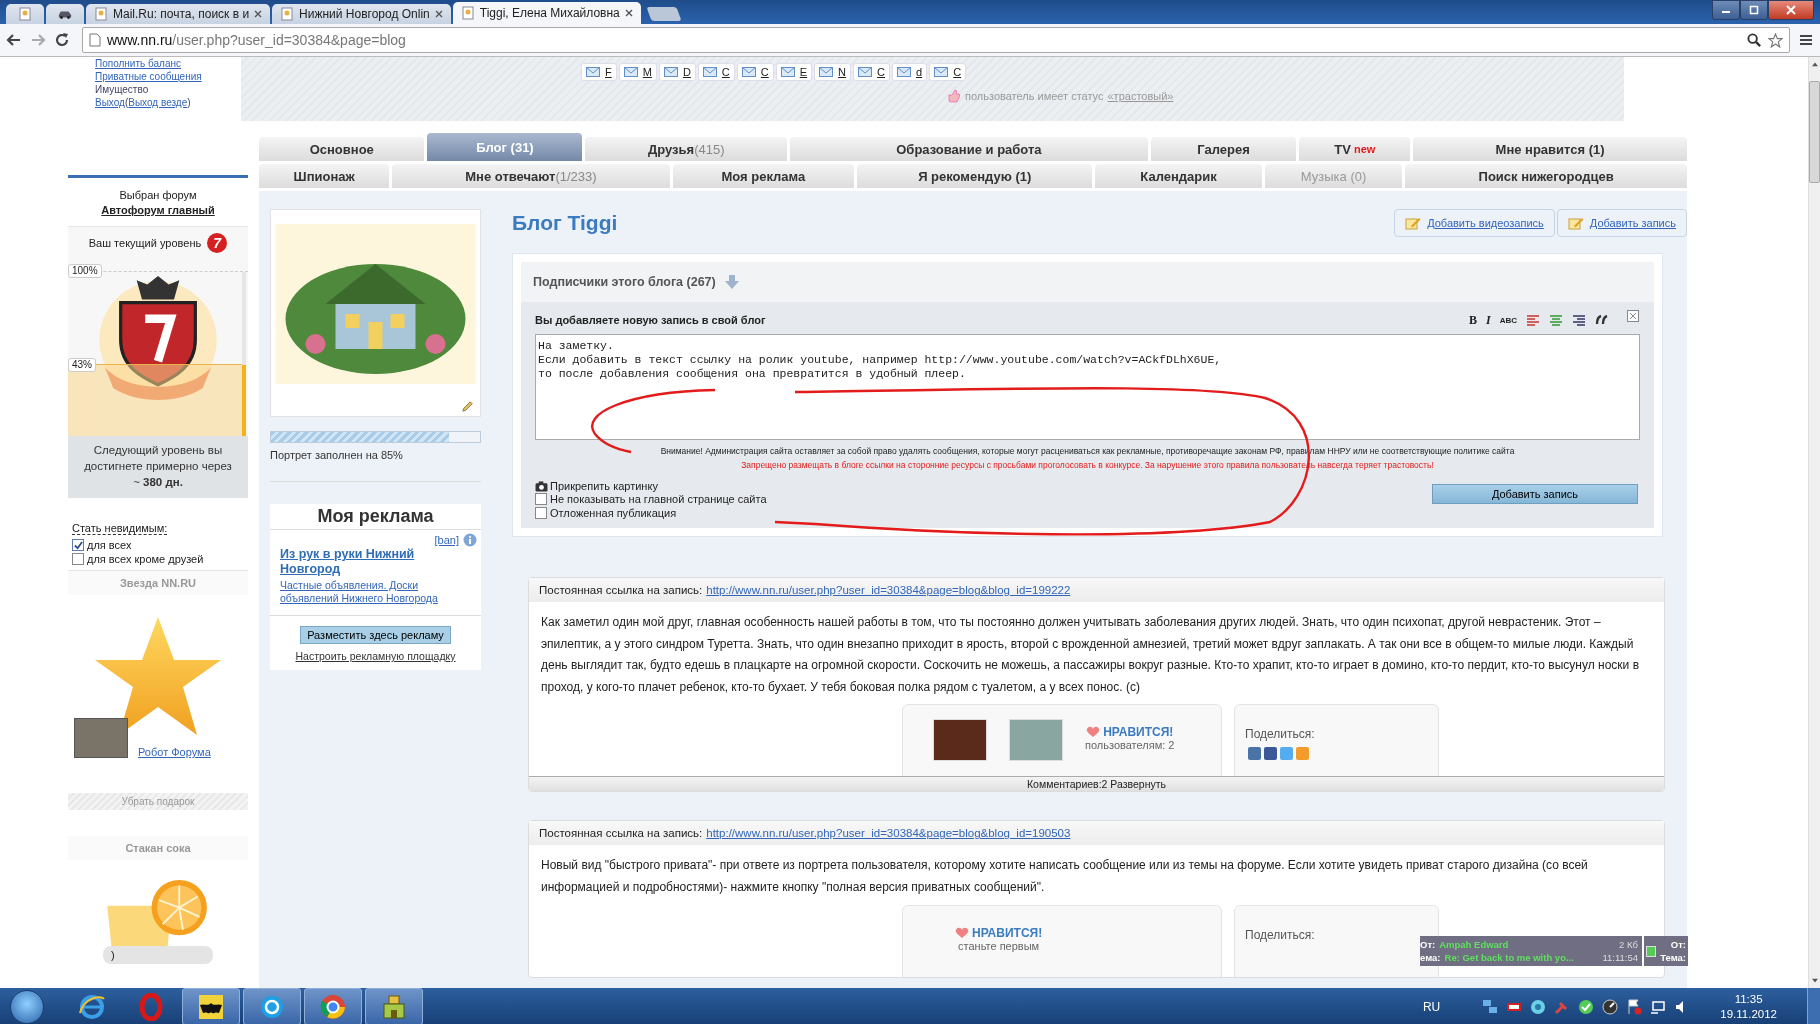  Describe the element at coordinates (342, 149) in the screenshot. I see `tab: Основное` at that location.